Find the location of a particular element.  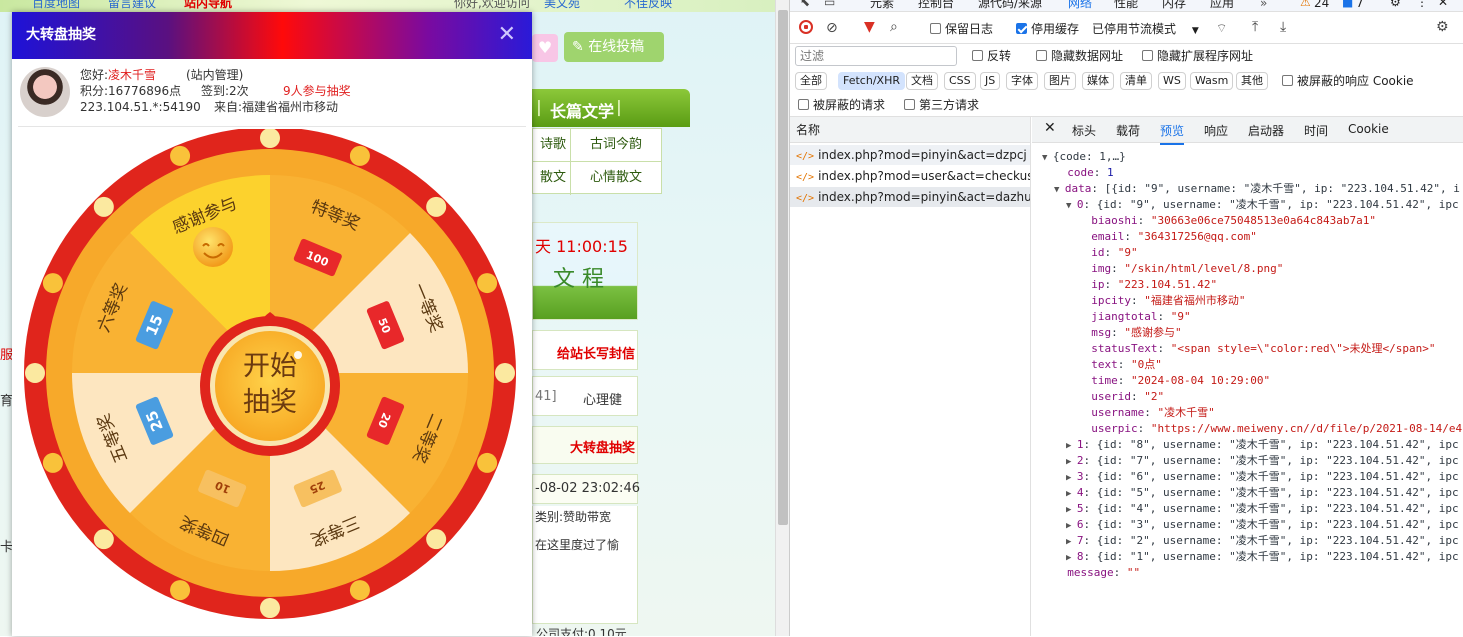

third-party-checkbox: 第三方请求 is located at coordinates (941, 105).